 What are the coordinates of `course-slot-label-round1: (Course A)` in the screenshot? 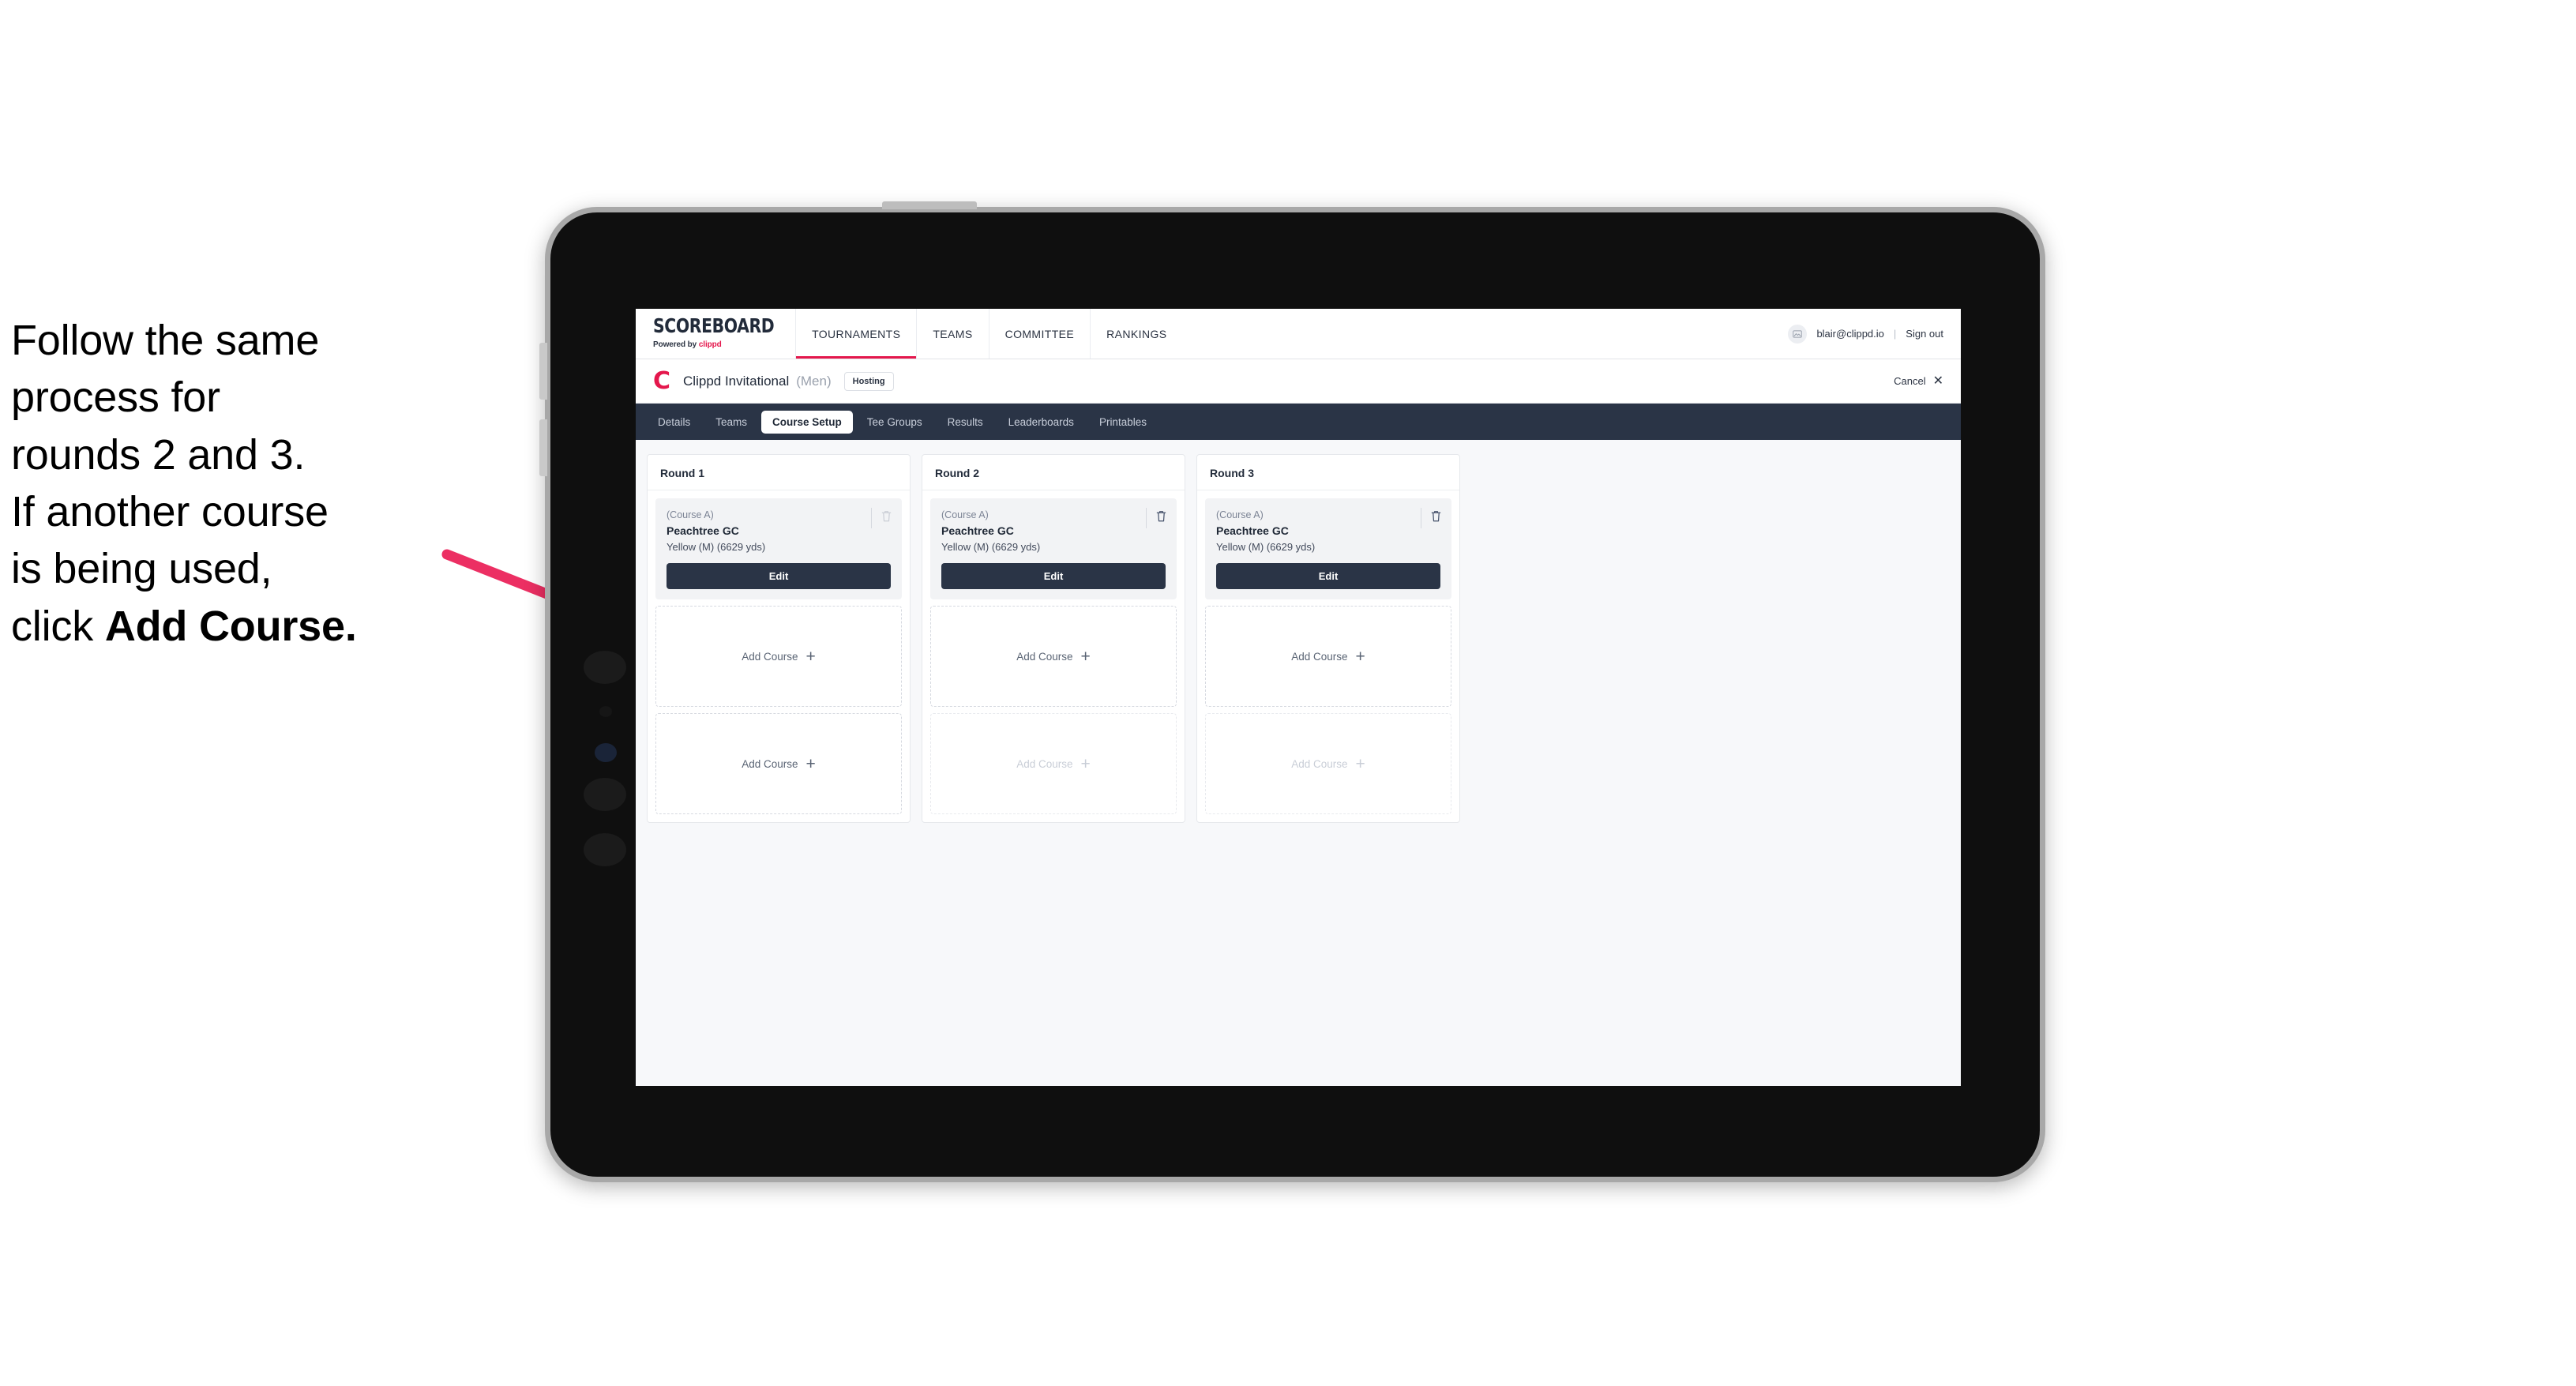 It's located at (690, 514).